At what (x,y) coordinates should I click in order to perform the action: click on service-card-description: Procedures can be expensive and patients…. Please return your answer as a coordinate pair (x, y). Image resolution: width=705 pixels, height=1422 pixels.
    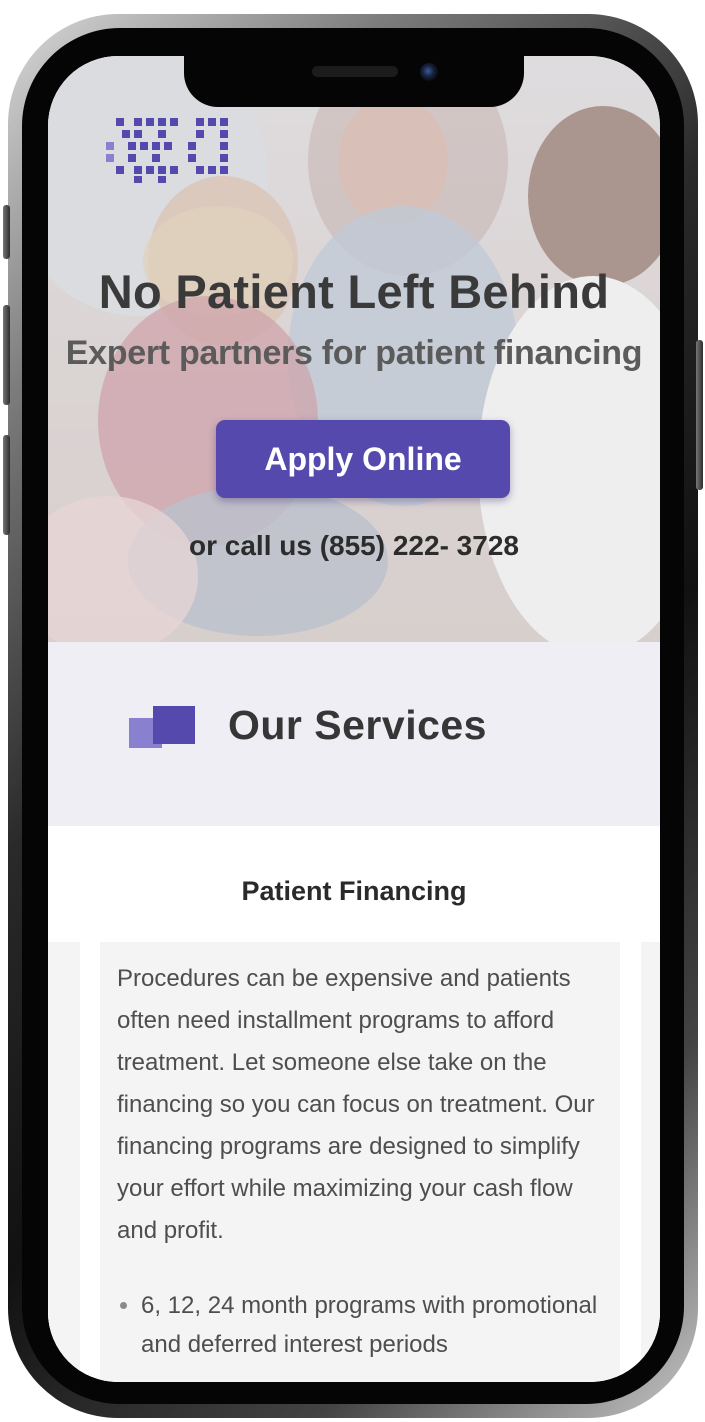
    Looking at the image, I should click on (356, 1104).